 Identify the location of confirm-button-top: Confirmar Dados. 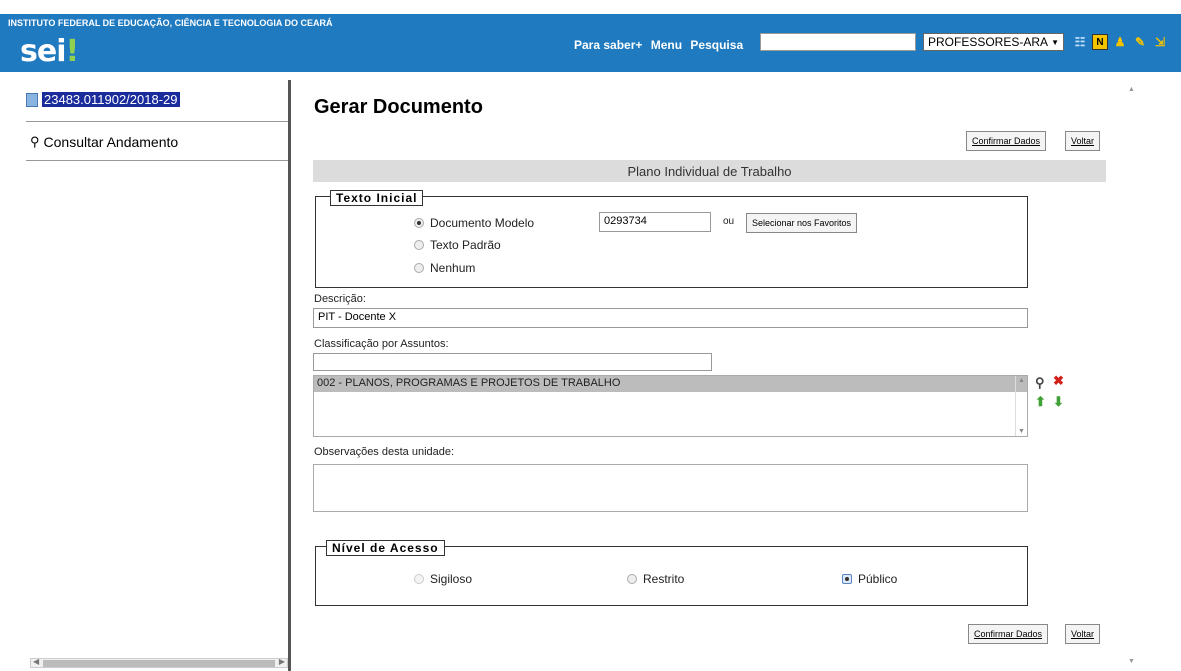
(1006, 141).